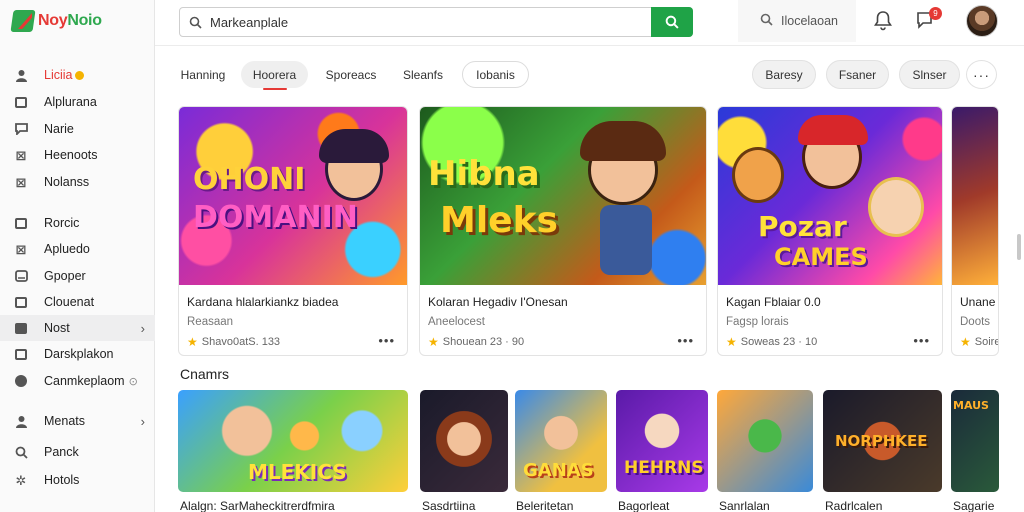 The width and height of the screenshot is (1024, 512). I want to click on sidebar-item-14: ✲ Hotols, so click(77, 480).